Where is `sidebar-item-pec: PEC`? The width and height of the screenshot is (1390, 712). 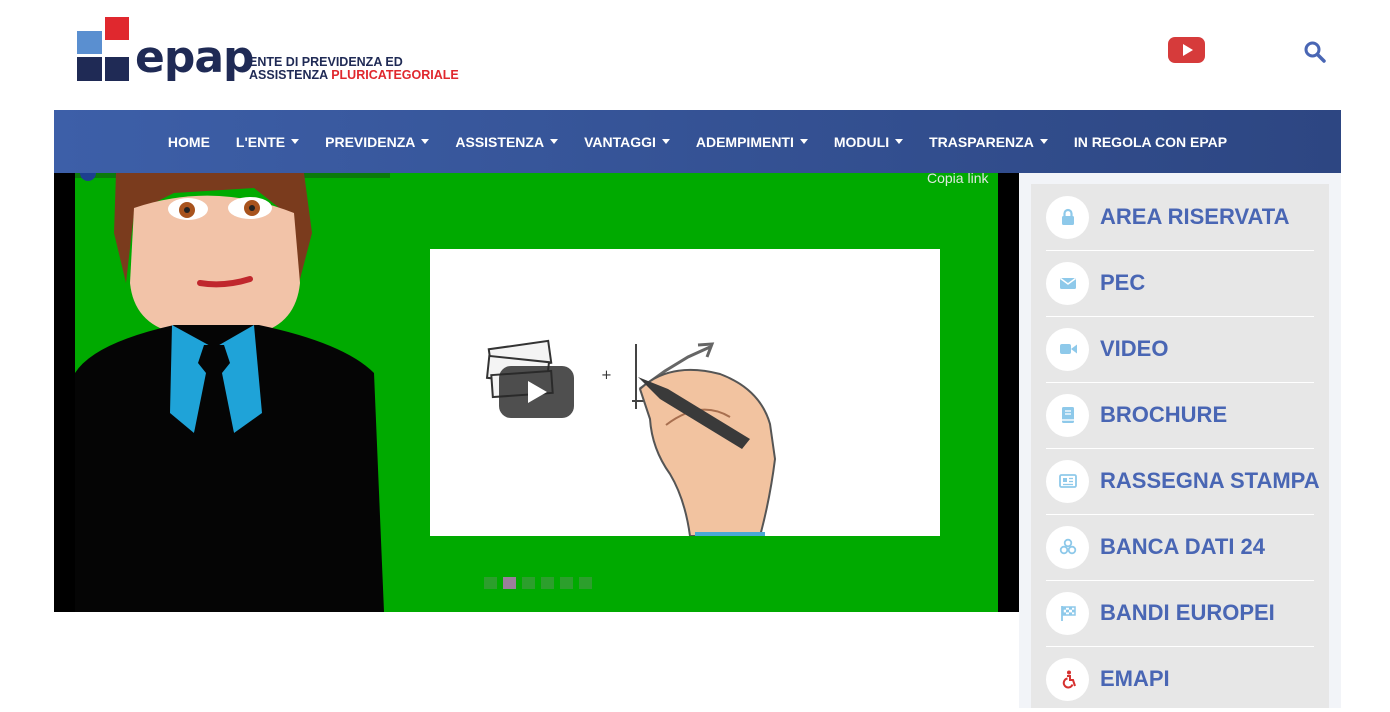
sidebar-item-pec: PEC is located at coordinates (1180, 283).